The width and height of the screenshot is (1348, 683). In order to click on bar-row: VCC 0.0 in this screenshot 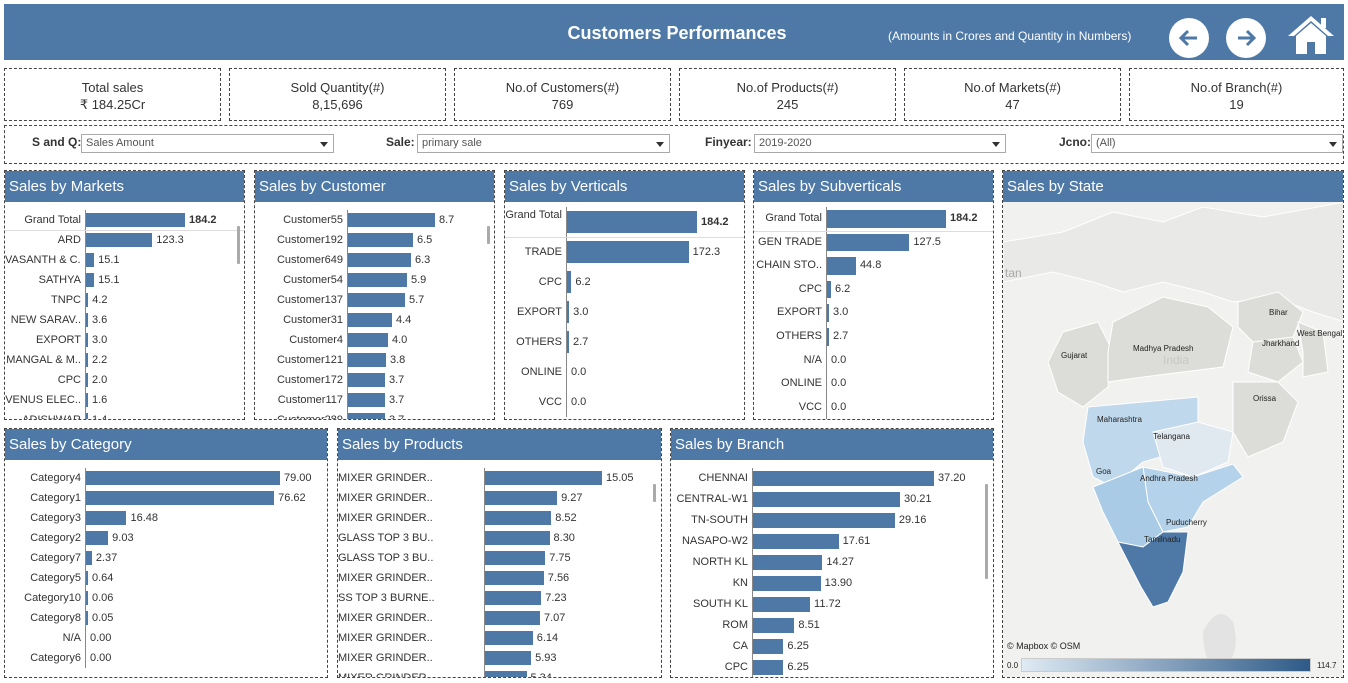, I will do `click(624, 402)`.